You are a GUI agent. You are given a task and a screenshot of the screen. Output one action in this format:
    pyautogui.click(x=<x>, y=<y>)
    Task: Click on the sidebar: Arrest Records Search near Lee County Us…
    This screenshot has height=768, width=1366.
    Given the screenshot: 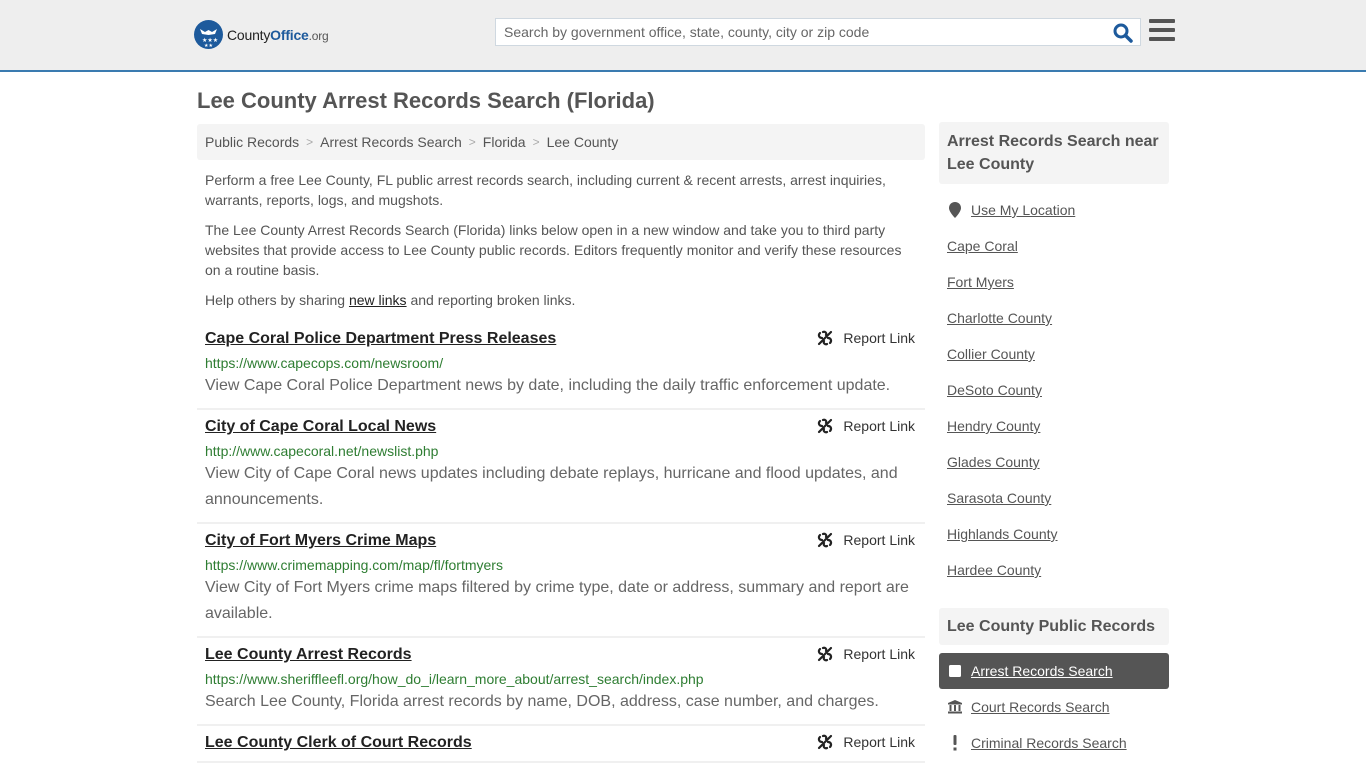 What is the action you would take?
    pyautogui.click(x=1054, y=441)
    